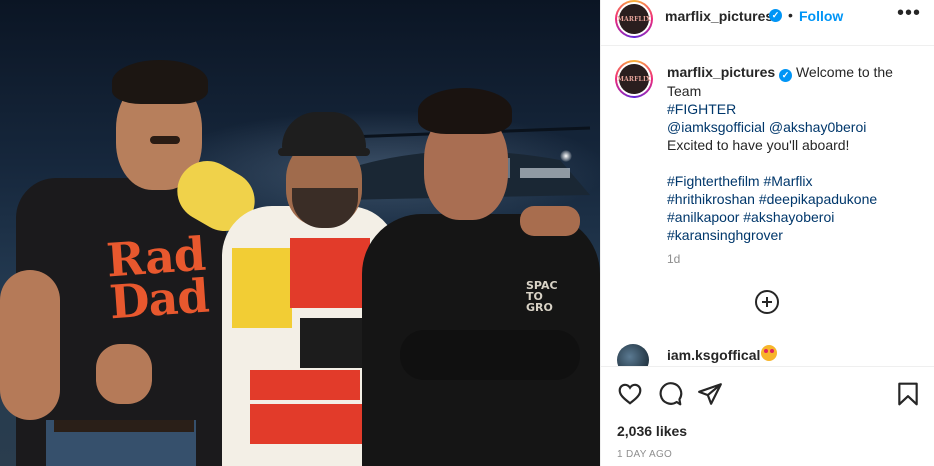 The height and width of the screenshot is (466, 934). I want to click on caption-avatar-logo: MARFLIX, so click(634, 79).